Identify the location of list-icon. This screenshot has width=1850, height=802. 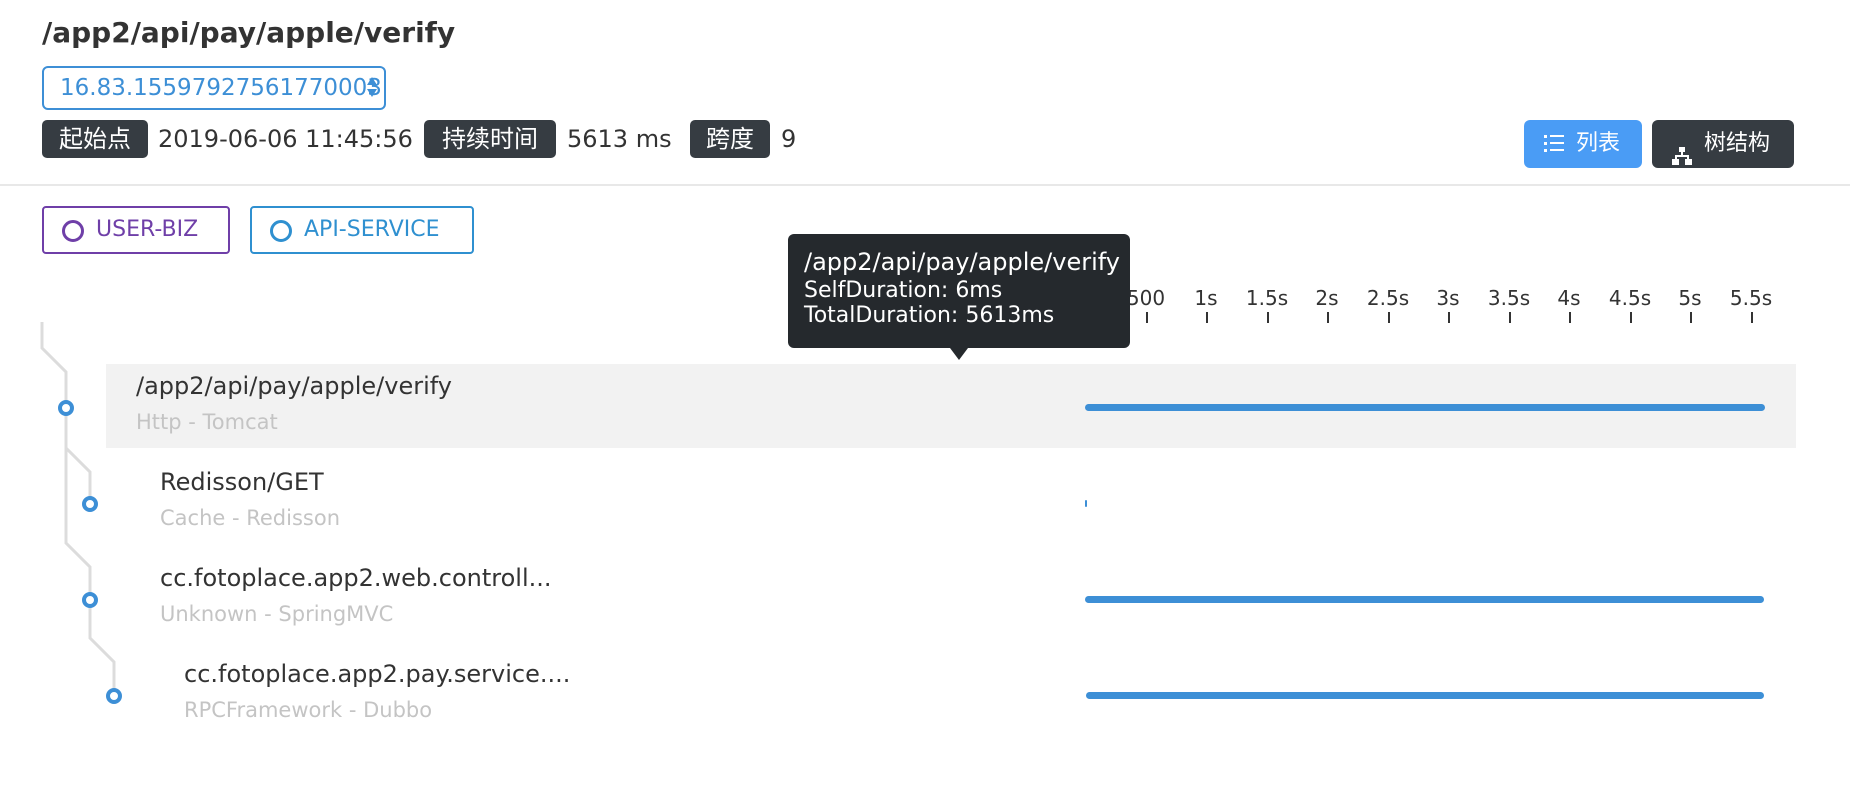
(1554, 144).